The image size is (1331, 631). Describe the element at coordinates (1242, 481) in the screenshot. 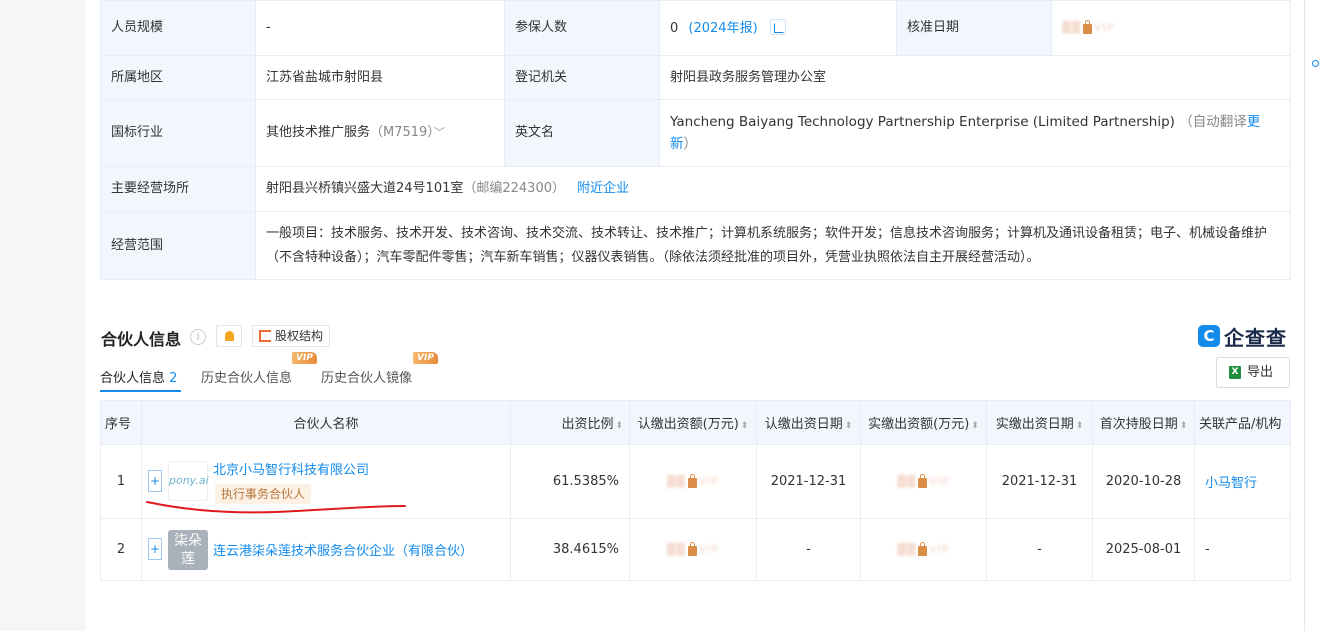

I see `related-product-link: 小马智行` at that location.